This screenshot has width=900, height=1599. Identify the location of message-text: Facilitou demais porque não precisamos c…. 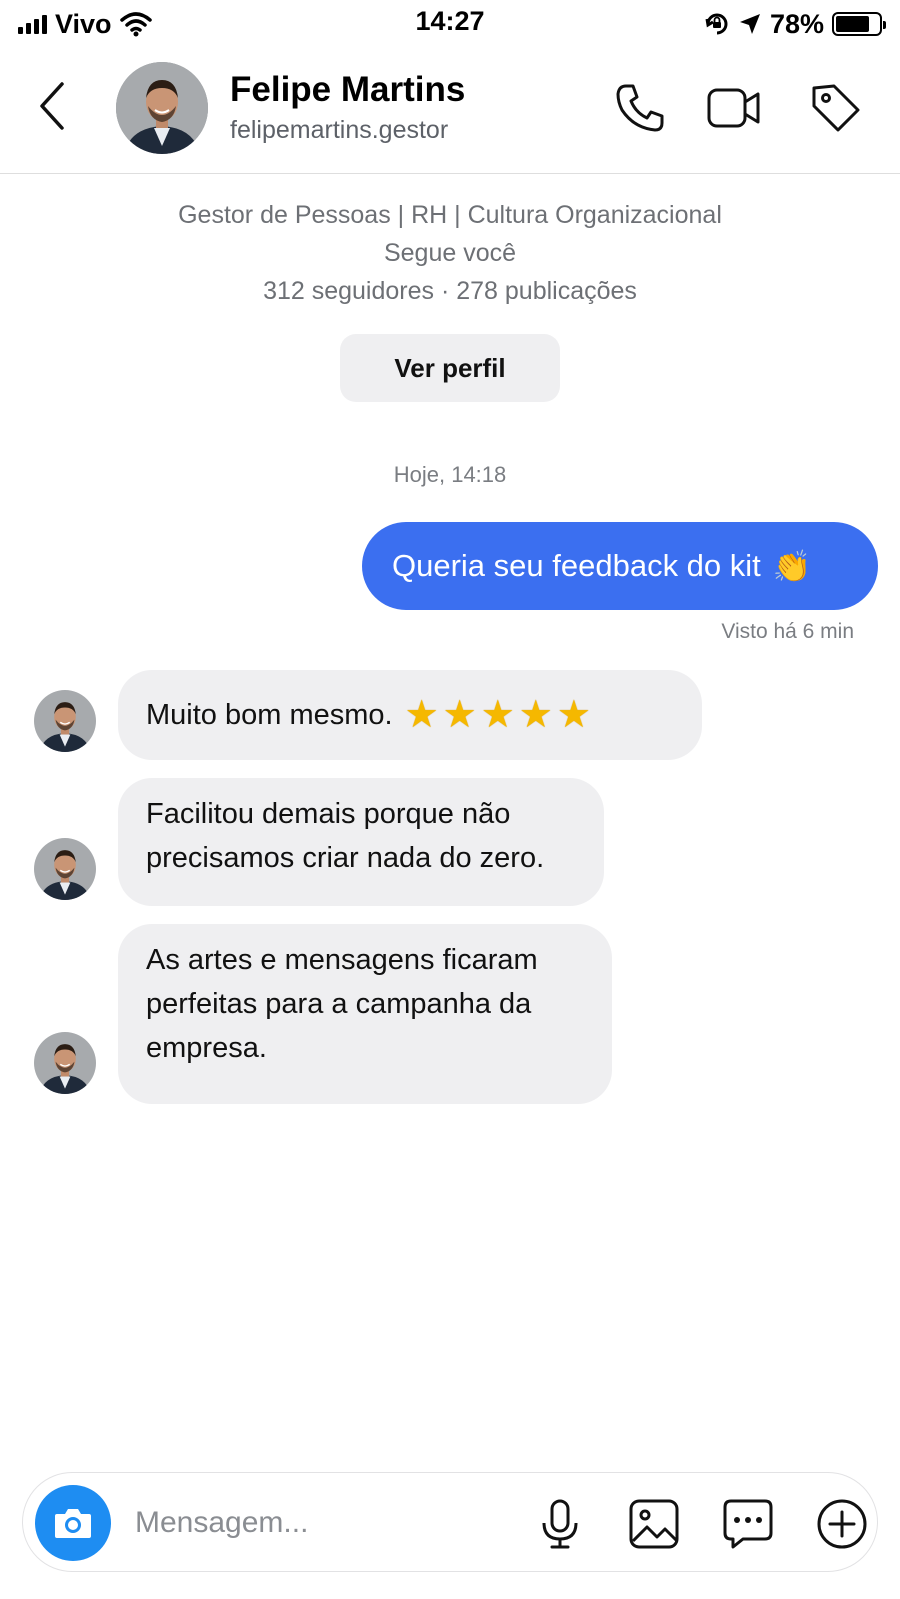
(345, 836).